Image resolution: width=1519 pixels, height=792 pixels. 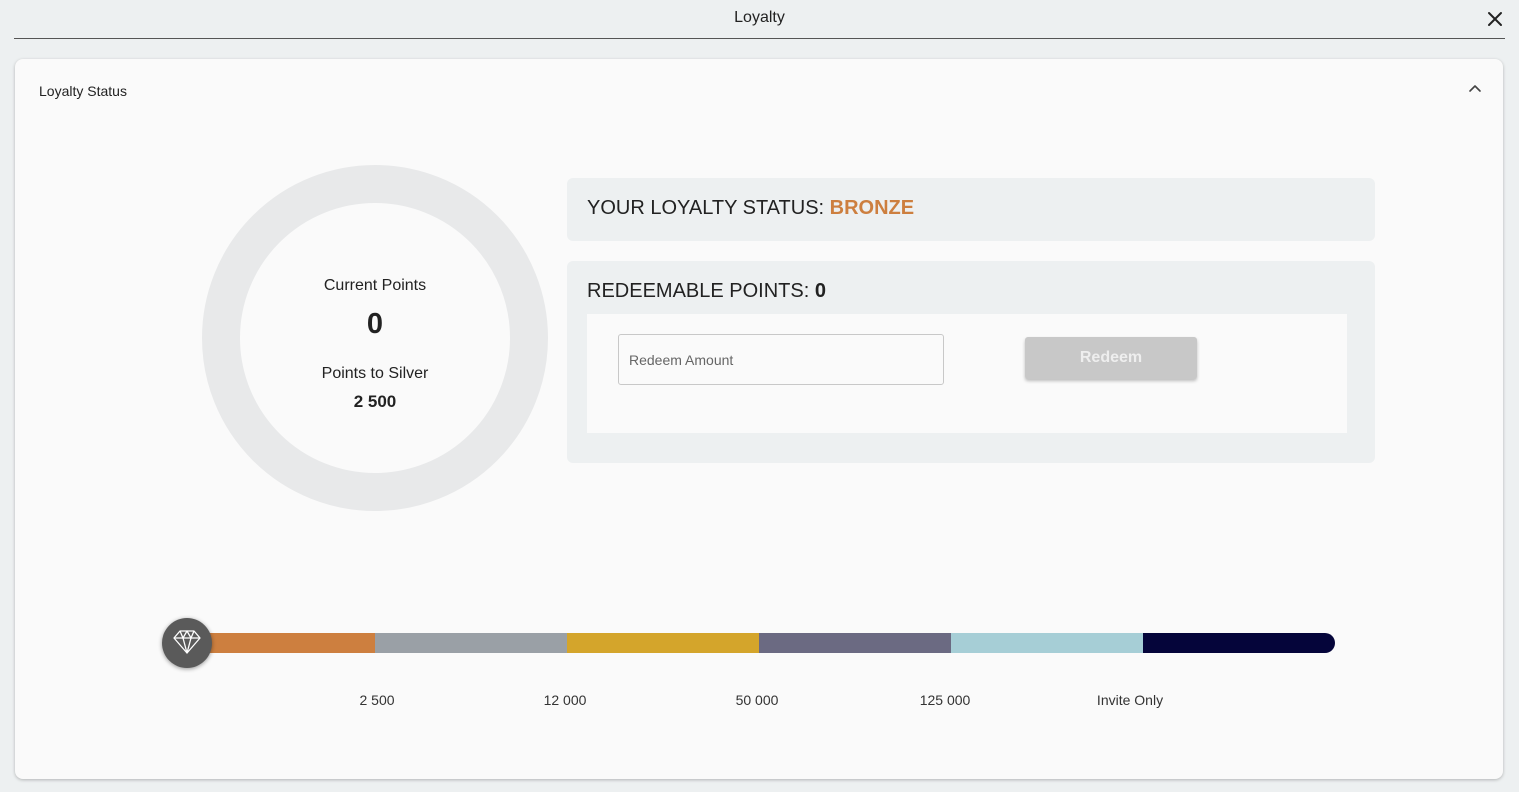 I want to click on current-points-value: 0, so click(x=375, y=324).